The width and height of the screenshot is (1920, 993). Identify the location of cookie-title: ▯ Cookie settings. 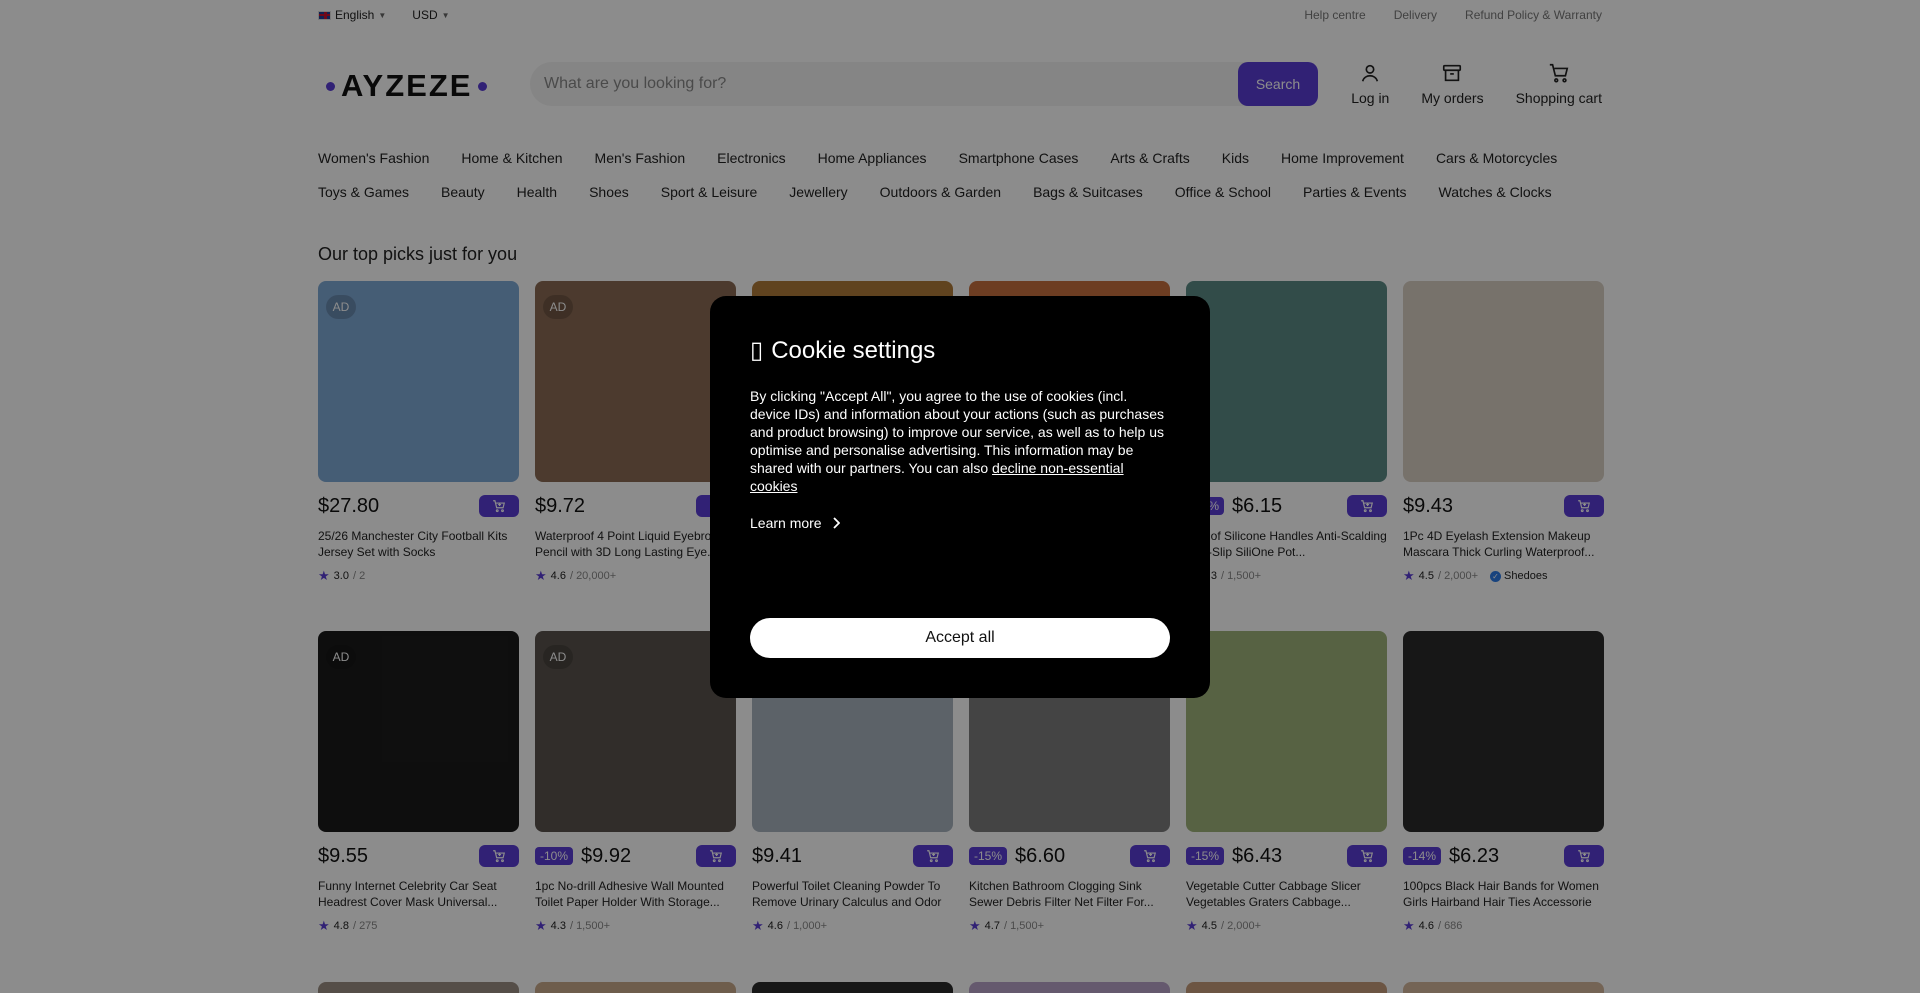
(960, 350).